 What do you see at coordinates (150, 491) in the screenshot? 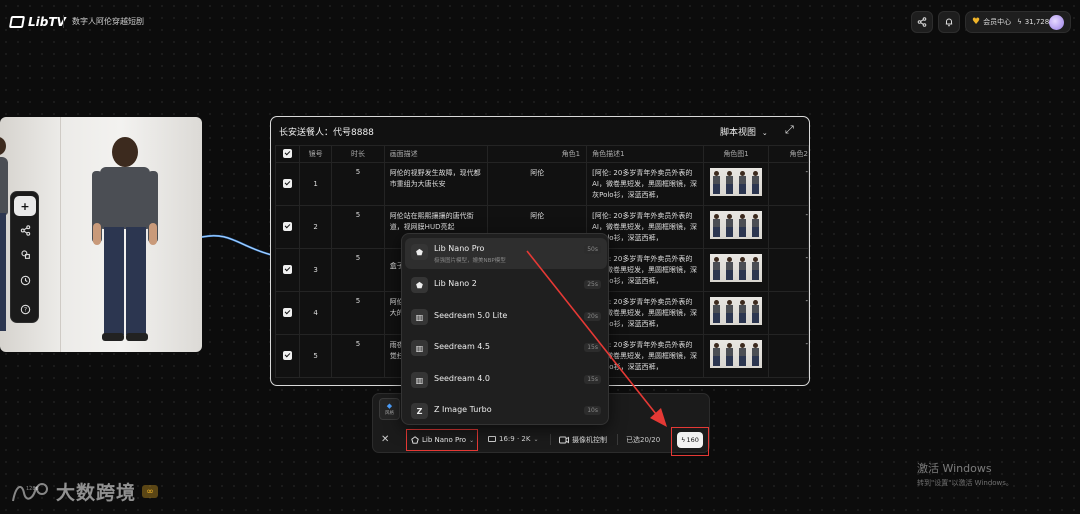
I see `infinity-icon: ∞` at bounding box center [150, 491].